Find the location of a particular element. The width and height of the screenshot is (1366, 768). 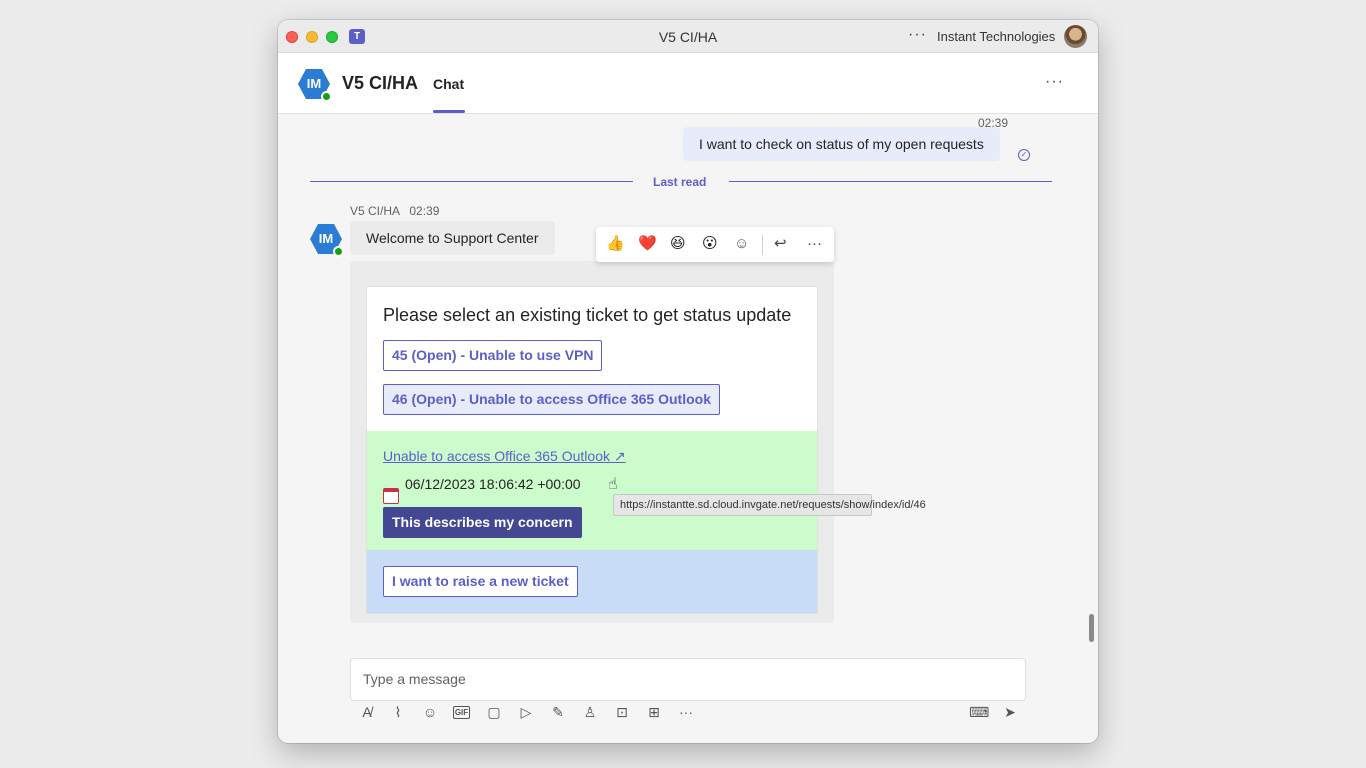

message-meta: V5 CI/HA 02:39 is located at coordinates (397, 211).